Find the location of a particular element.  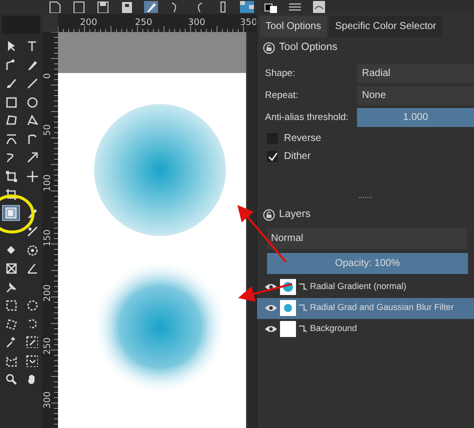

magic-wand-icon is located at coordinates (11, 342).